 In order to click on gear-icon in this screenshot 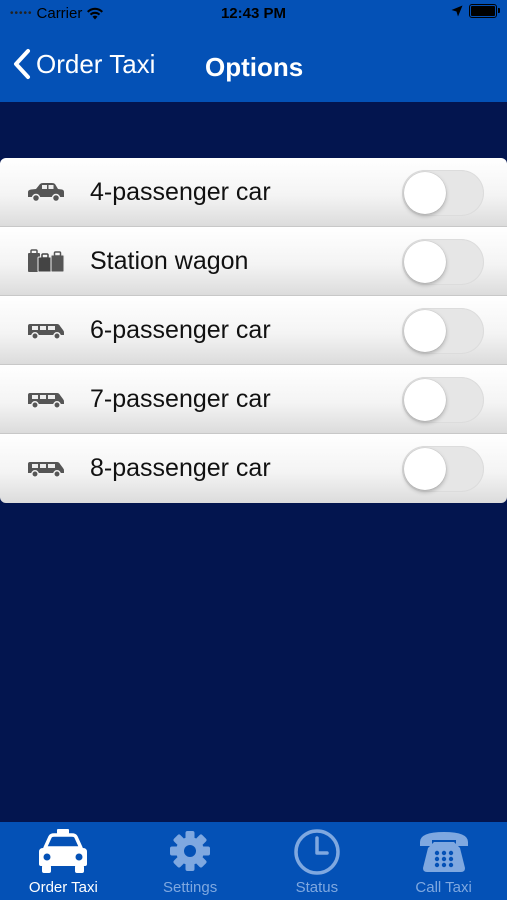, I will do `click(190, 851)`.